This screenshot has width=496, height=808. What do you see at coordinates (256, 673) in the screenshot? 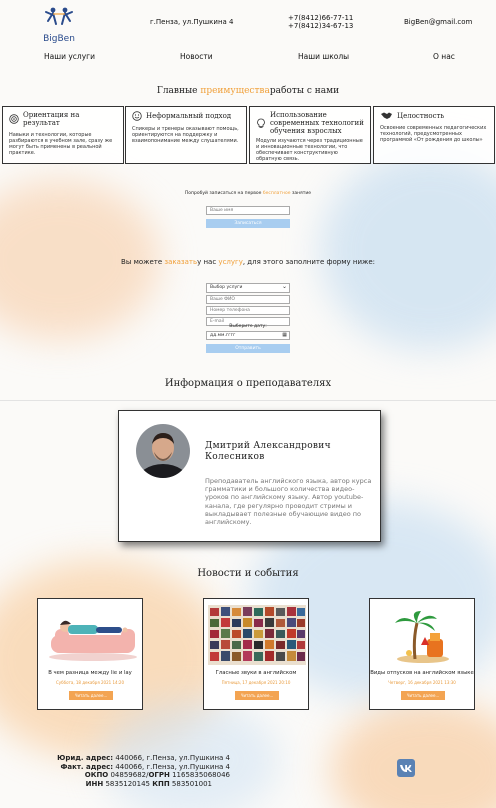
I see `news-item-title: Гласные звуки в английском` at bounding box center [256, 673].